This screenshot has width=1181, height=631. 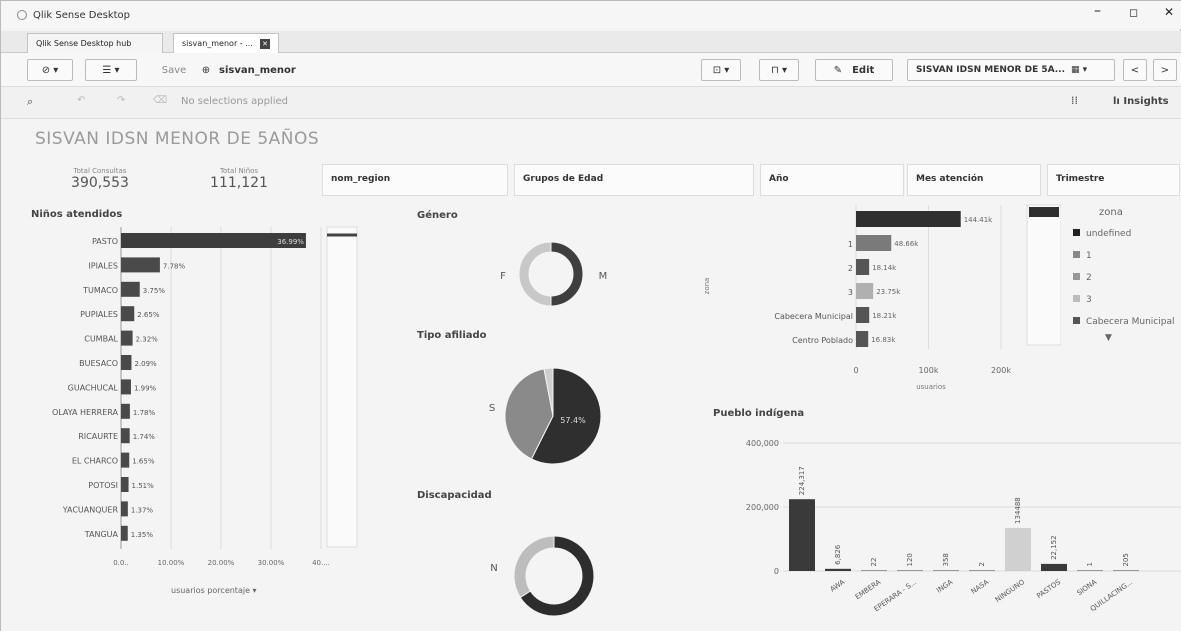 What do you see at coordinates (1074, 100) in the screenshot?
I see `insights-toggle-icon: ⁞⁞` at bounding box center [1074, 100].